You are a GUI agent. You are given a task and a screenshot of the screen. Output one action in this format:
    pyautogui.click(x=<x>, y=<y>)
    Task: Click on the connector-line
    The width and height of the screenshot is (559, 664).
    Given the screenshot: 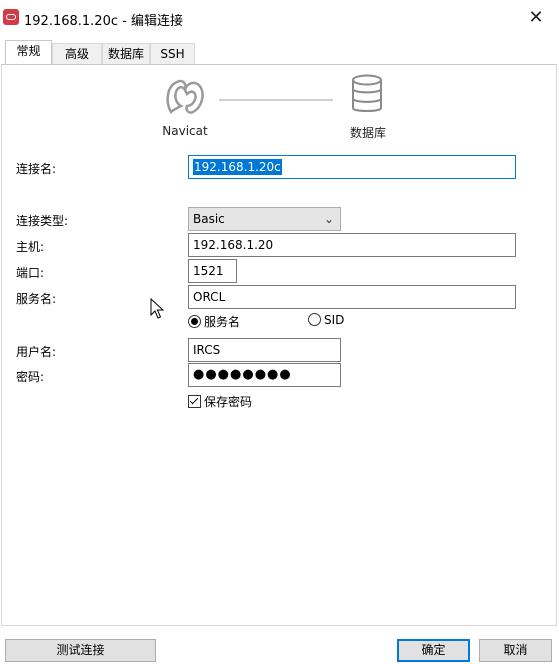 What is the action you would take?
    pyautogui.click(x=276, y=100)
    